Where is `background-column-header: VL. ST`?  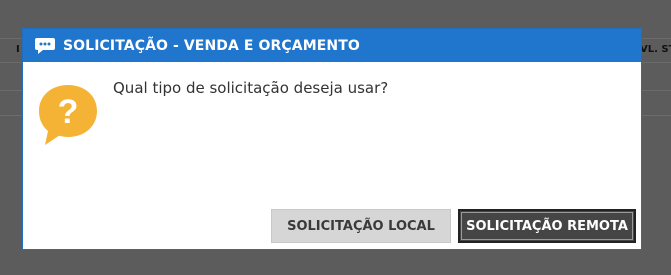
background-column-header: VL. ST is located at coordinates (655, 49).